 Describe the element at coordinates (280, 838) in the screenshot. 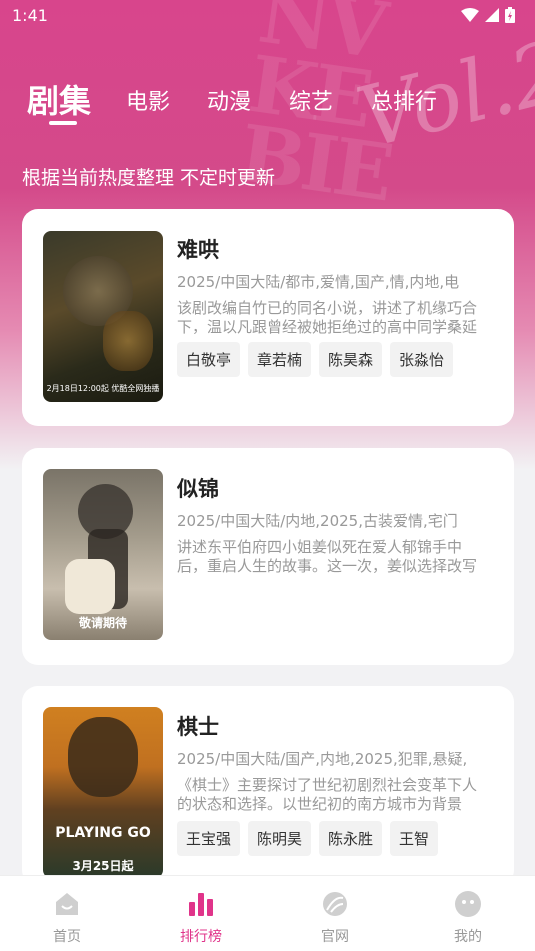

I see `cast-chip: 陈明昊` at that location.